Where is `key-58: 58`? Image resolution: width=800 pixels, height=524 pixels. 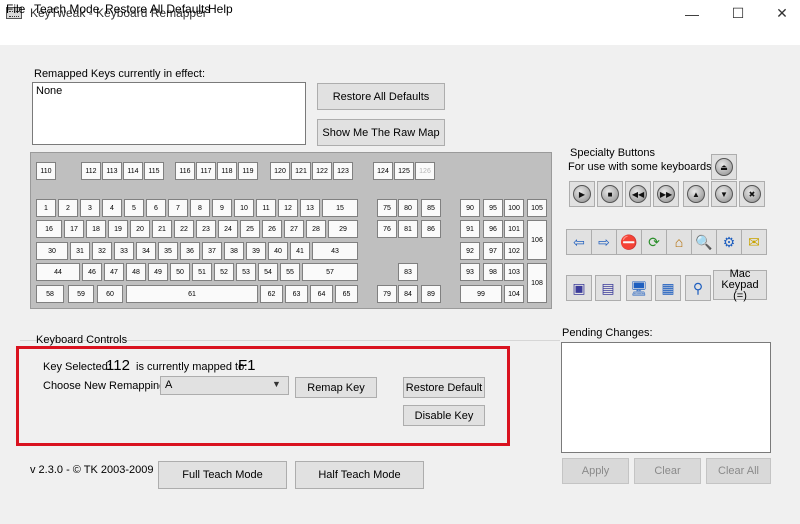 key-58: 58 is located at coordinates (50, 294).